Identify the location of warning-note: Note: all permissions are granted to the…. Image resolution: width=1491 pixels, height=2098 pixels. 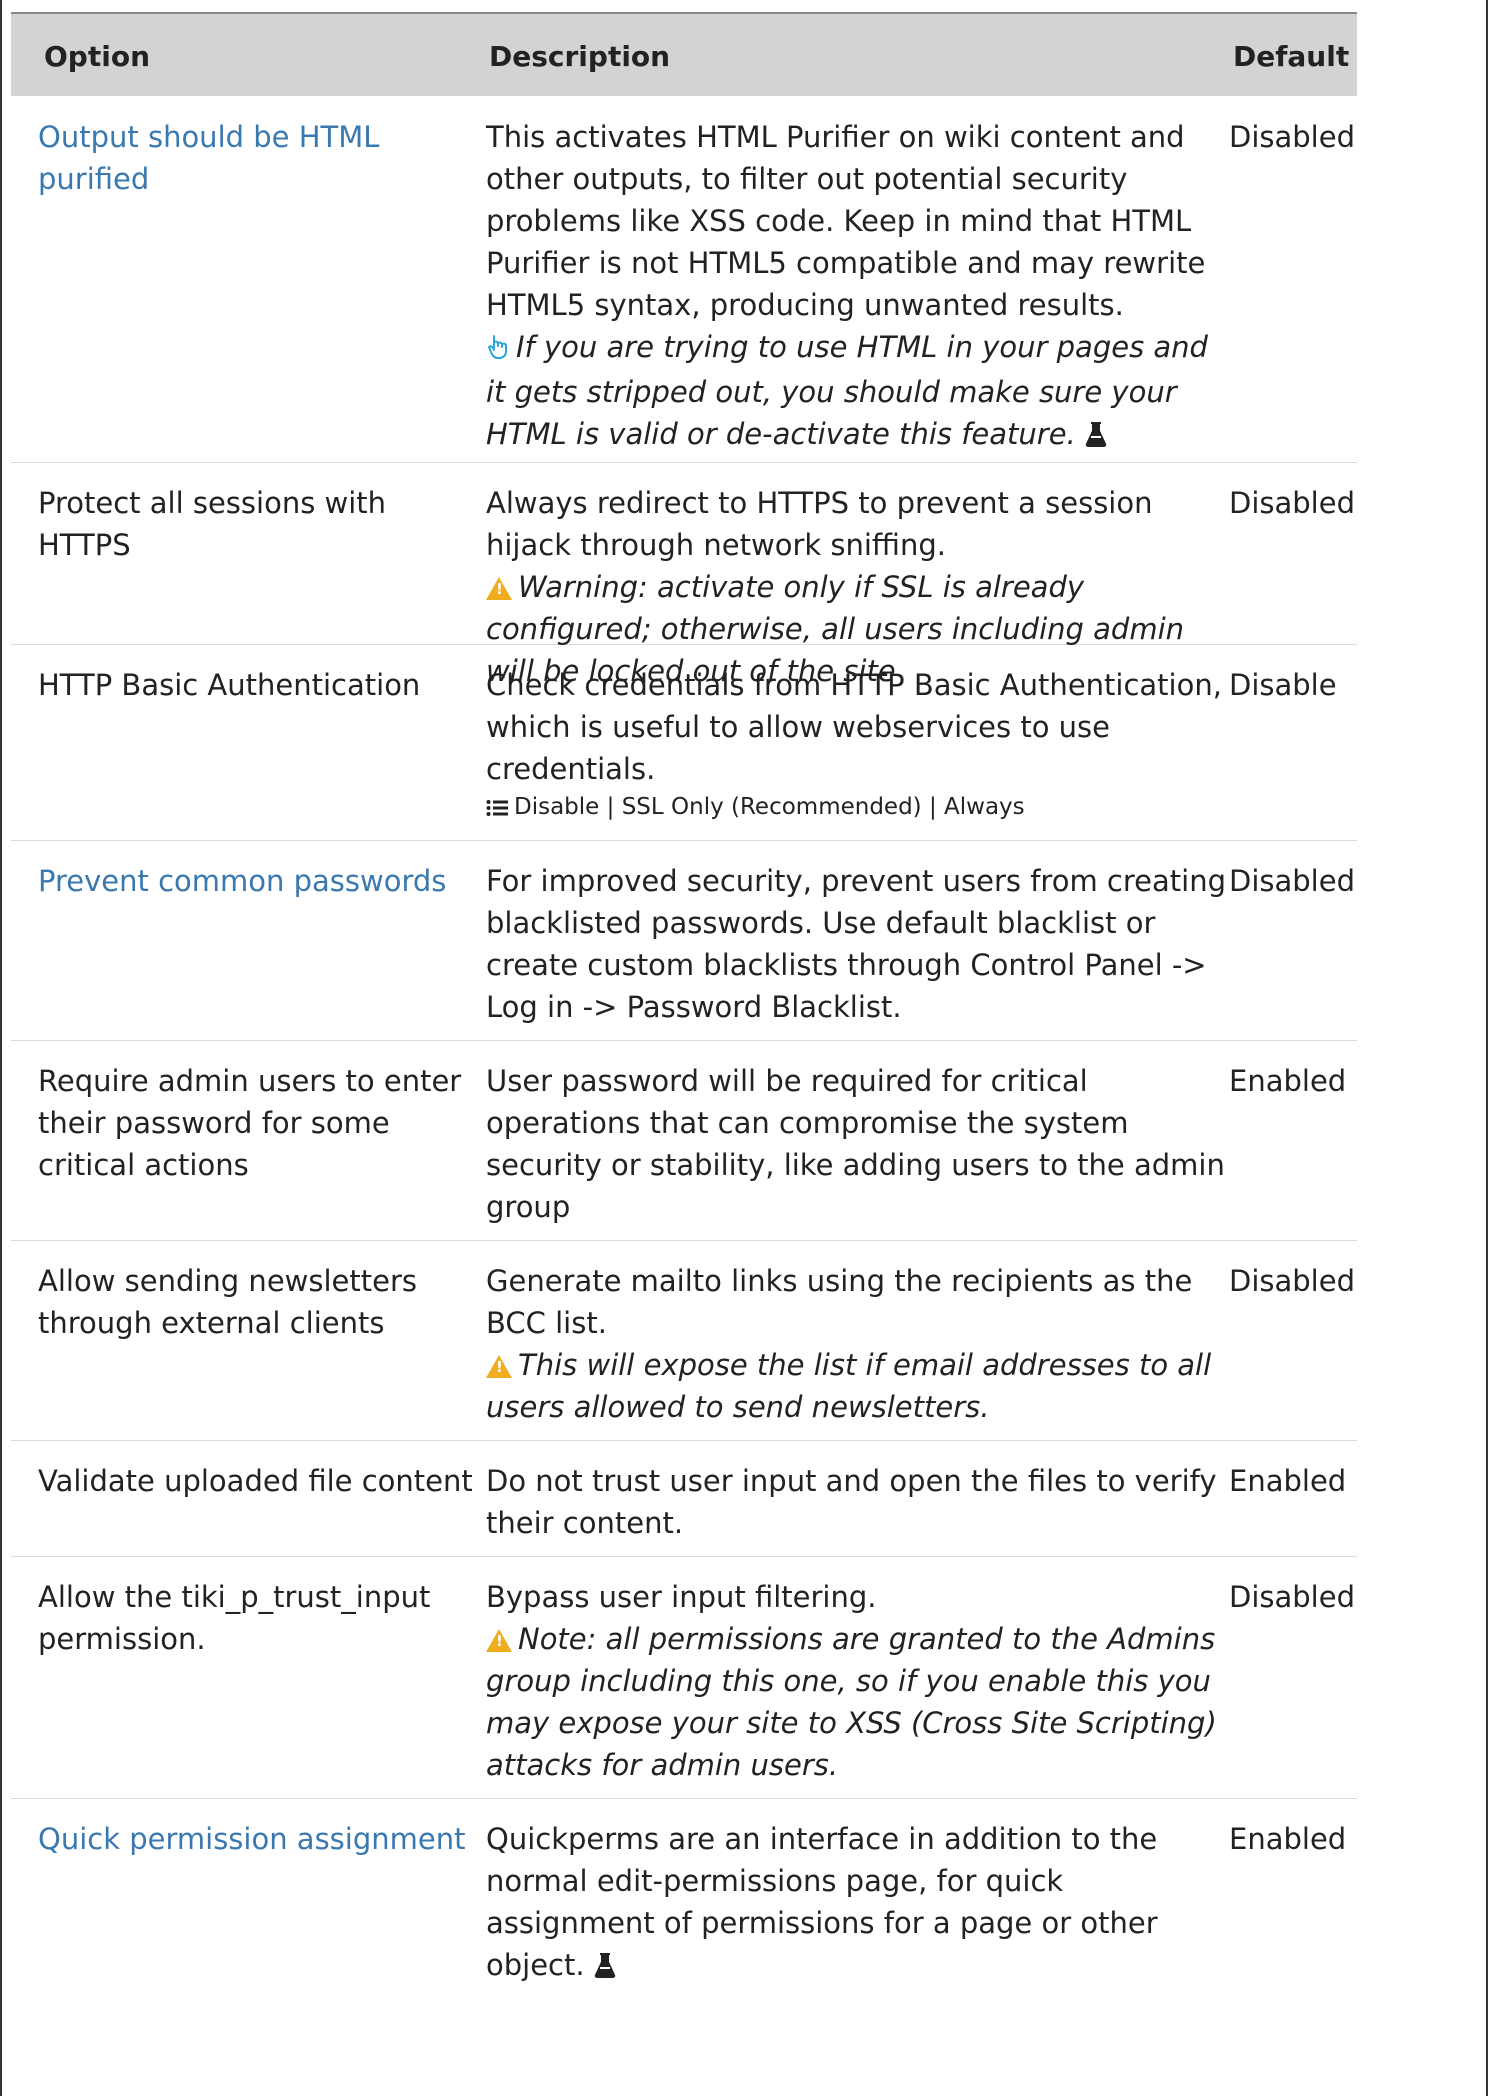
(851, 1702).